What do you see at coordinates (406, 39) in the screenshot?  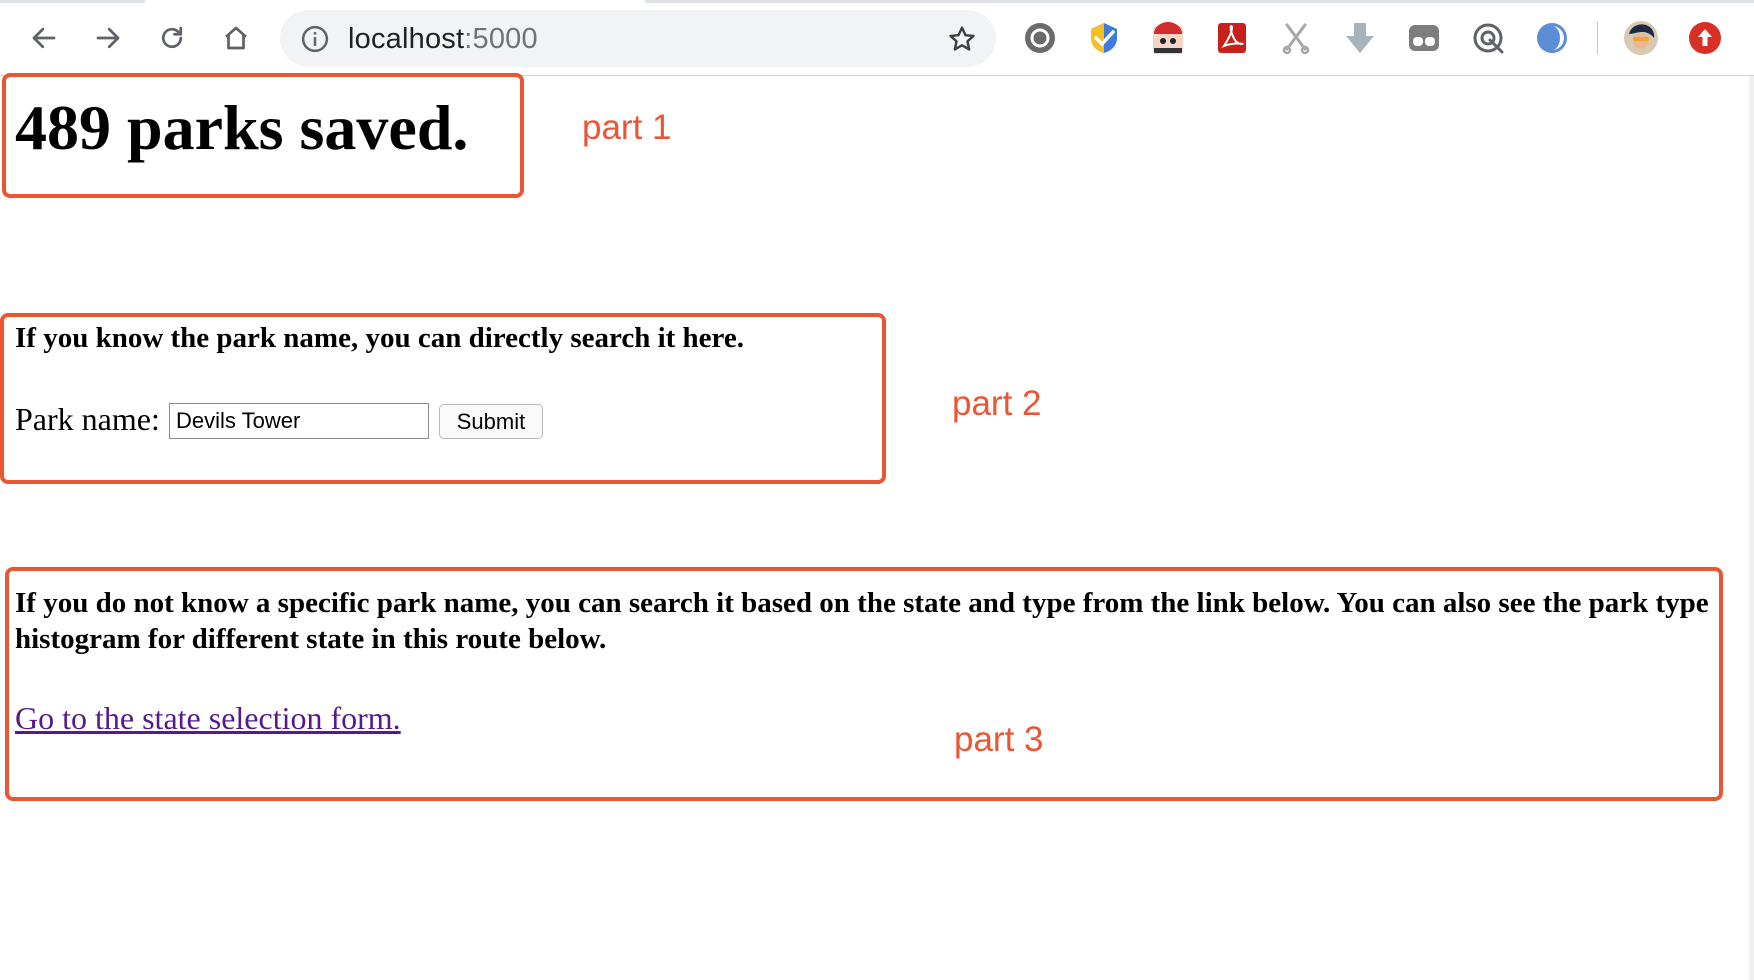 I see `url-host: localhost` at bounding box center [406, 39].